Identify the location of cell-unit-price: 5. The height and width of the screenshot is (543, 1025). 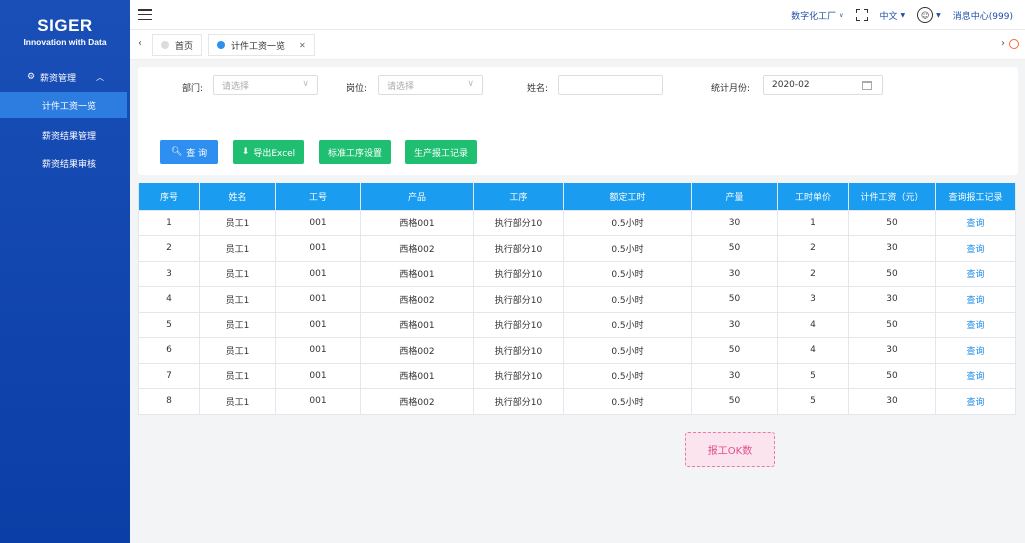
(813, 401).